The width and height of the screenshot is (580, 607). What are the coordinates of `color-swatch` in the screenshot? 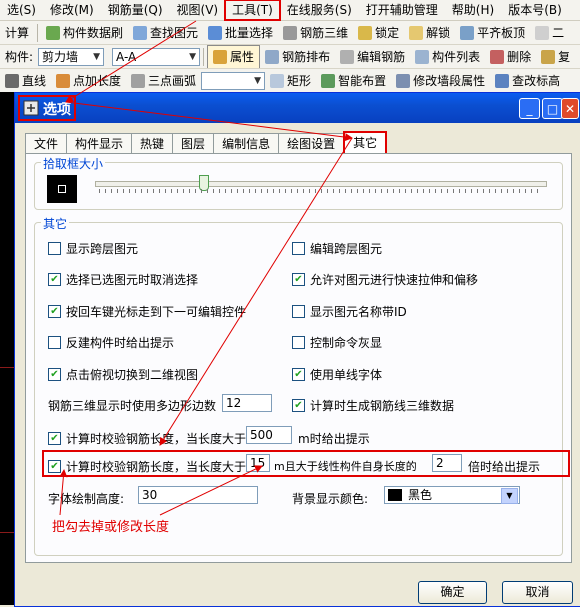 It's located at (395, 495).